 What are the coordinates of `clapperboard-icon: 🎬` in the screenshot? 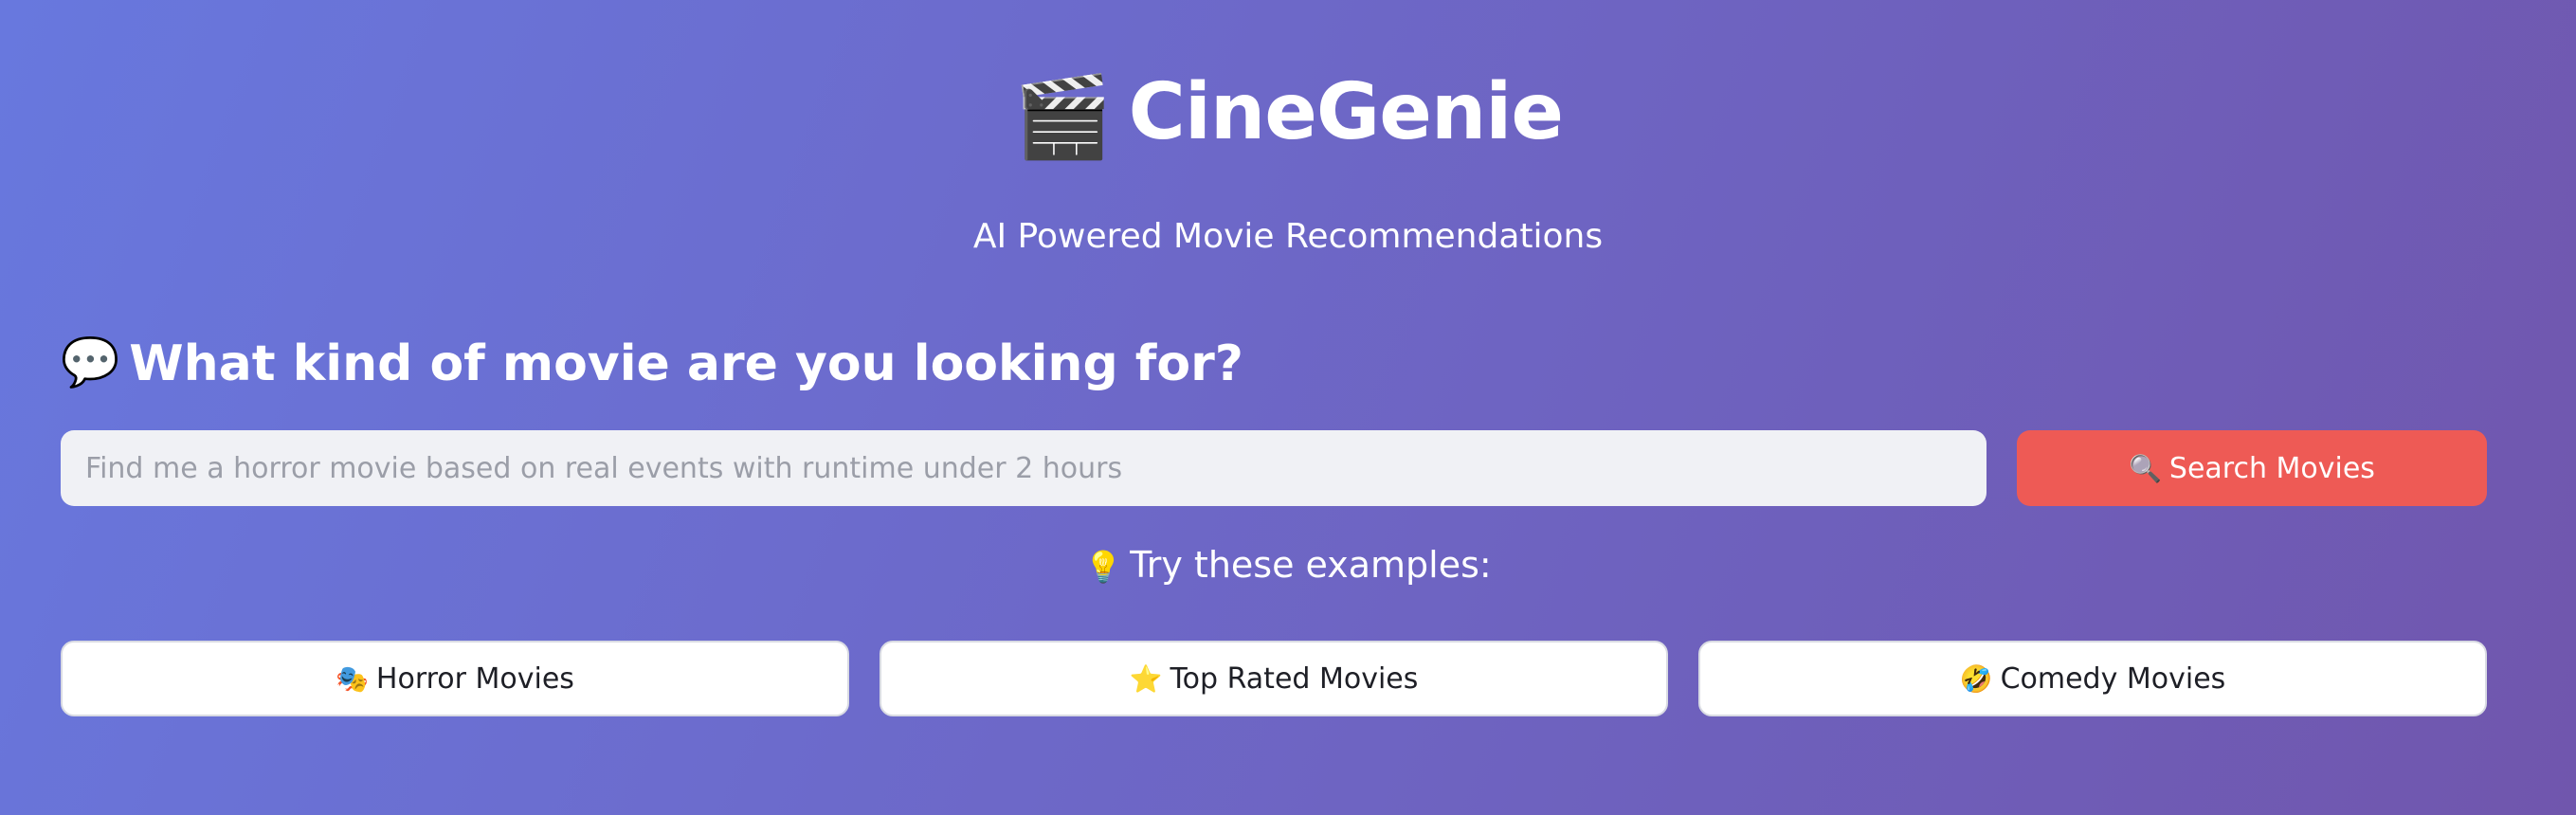 It's located at (1063, 116).